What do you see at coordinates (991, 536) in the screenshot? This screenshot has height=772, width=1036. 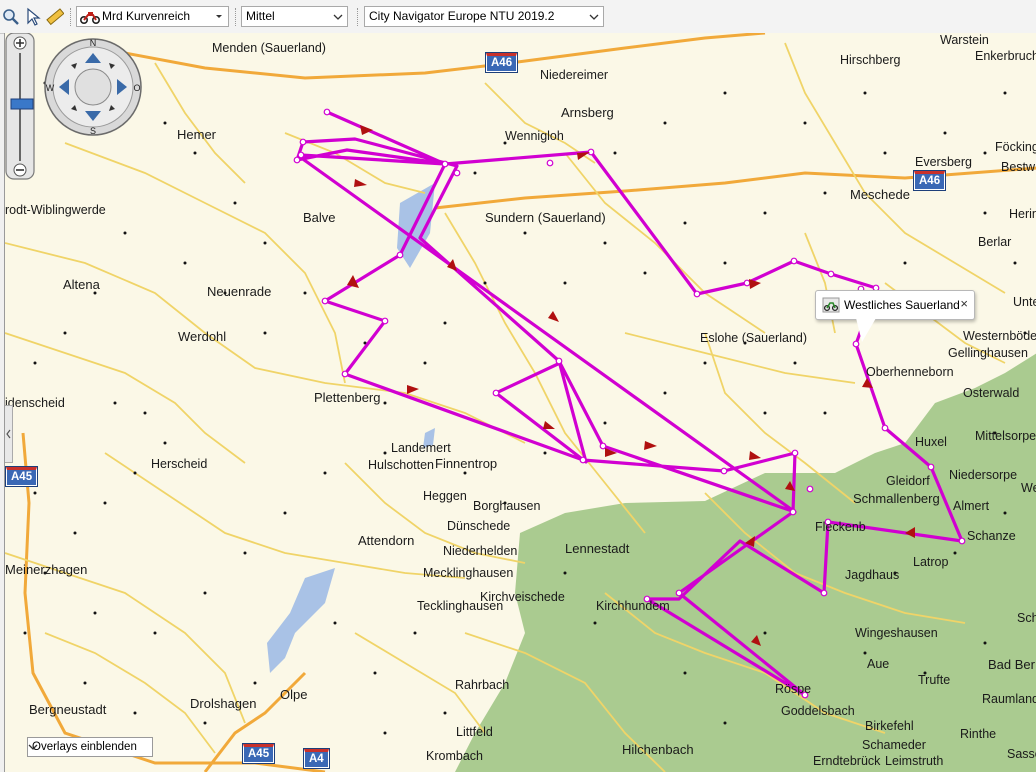 I see `place-label: Schanze` at bounding box center [991, 536].